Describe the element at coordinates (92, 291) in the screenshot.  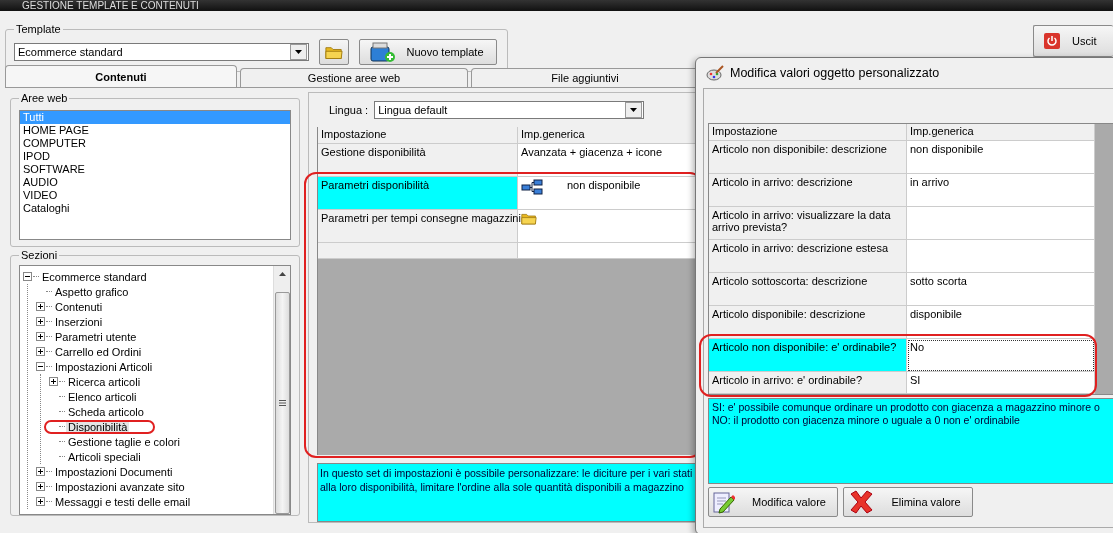
I see `tree-item: Aspetto grafico` at that location.